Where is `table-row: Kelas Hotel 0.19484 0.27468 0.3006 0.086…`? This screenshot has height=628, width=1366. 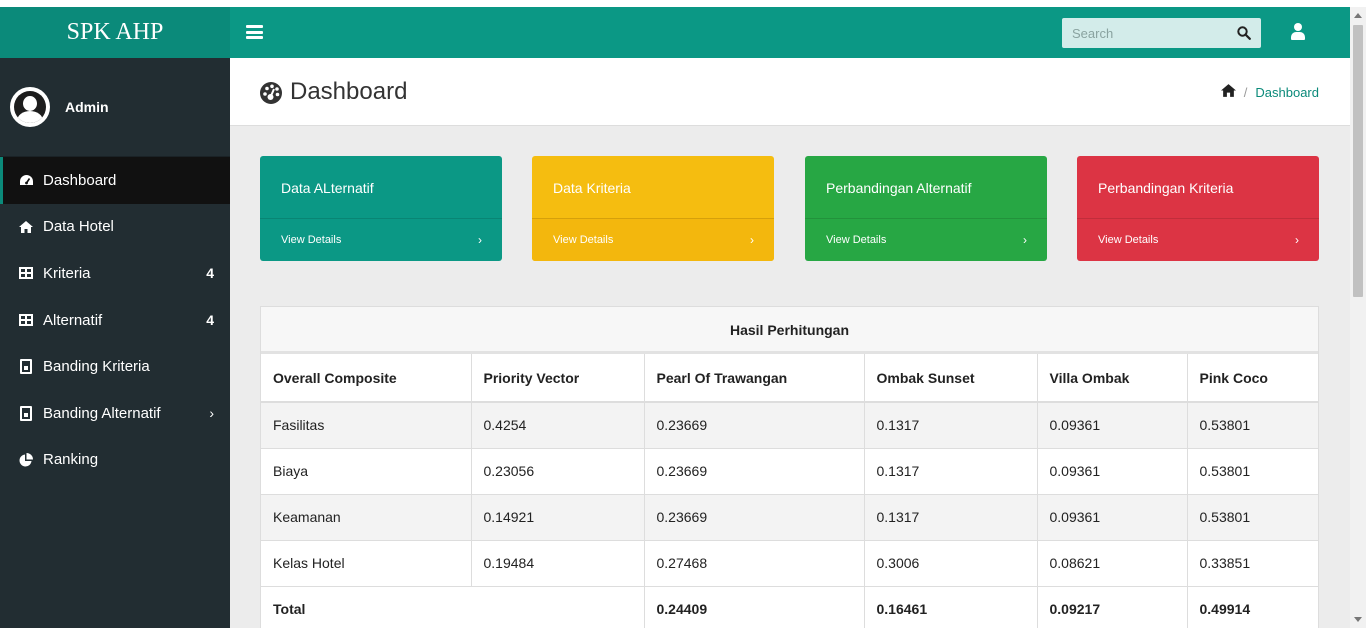 table-row: Kelas Hotel 0.19484 0.27468 0.3006 0.086… is located at coordinates (789, 563).